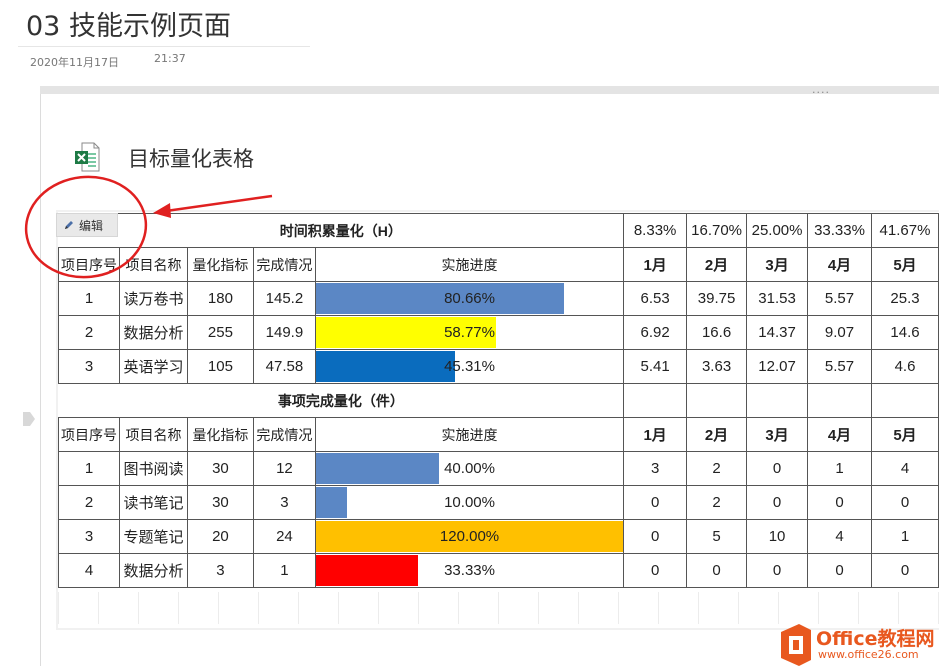 This screenshot has width=939, height=672. What do you see at coordinates (904, 298) in the screenshot?
I see `month-value-cell: 25.3` at bounding box center [904, 298].